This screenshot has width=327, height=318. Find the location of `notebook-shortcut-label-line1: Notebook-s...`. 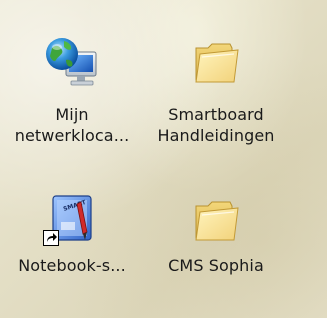

notebook-shortcut-label-line1: Notebook-s... is located at coordinates (72, 265).